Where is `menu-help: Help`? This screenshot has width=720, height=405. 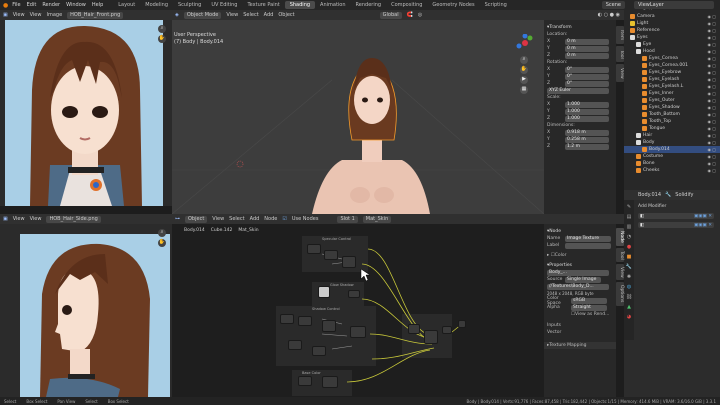 menu-help: Help is located at coordinates (97, 5).